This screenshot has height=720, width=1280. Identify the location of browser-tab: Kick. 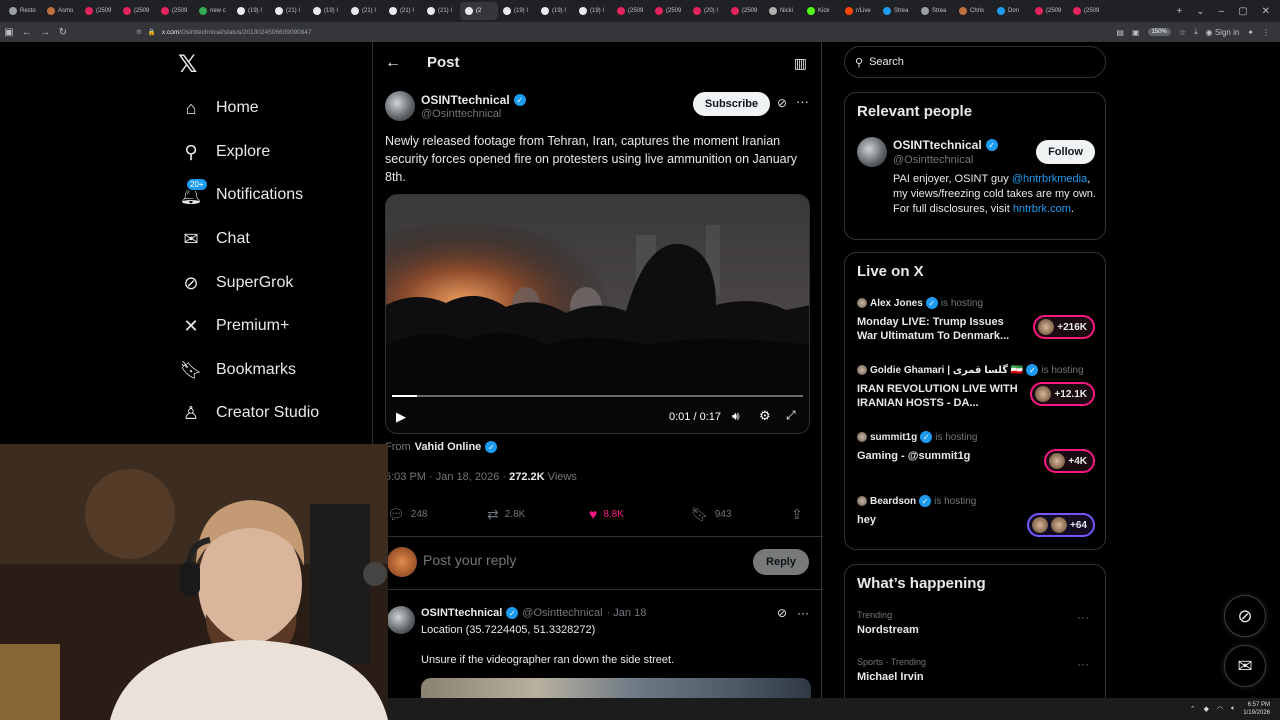
(821, 11).